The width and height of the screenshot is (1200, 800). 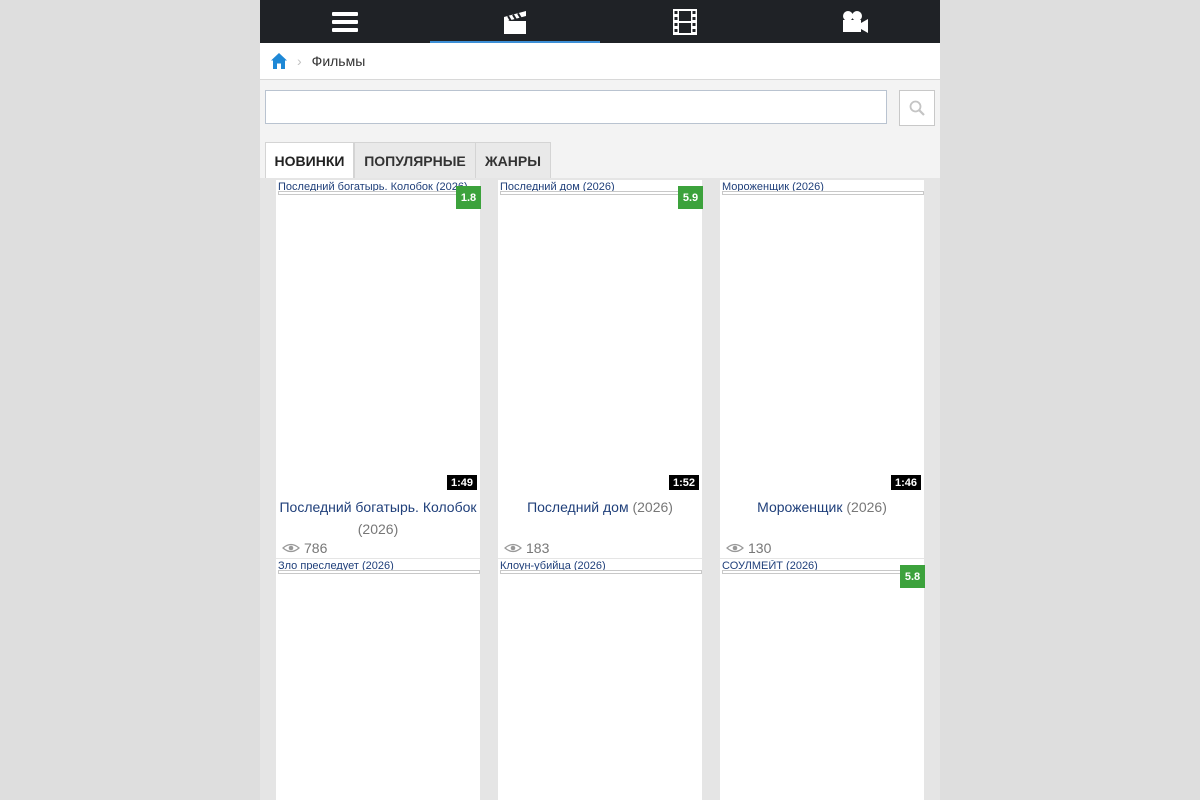 What do you see at coordinates (912, 576) in the screenshot?
I see `rating-badge: 5.8` at bounding box center [912, 576].